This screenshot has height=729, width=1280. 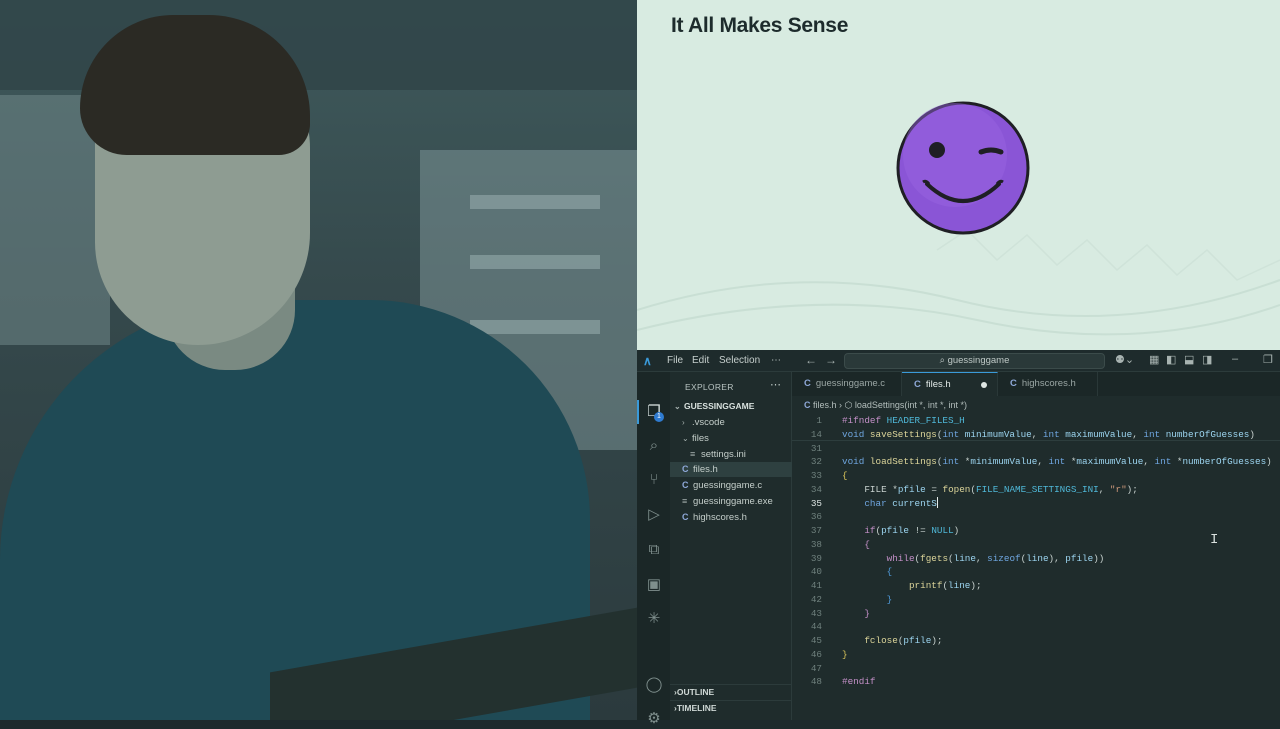 I want to click on line-number: 47, so click(x=816, y=668).